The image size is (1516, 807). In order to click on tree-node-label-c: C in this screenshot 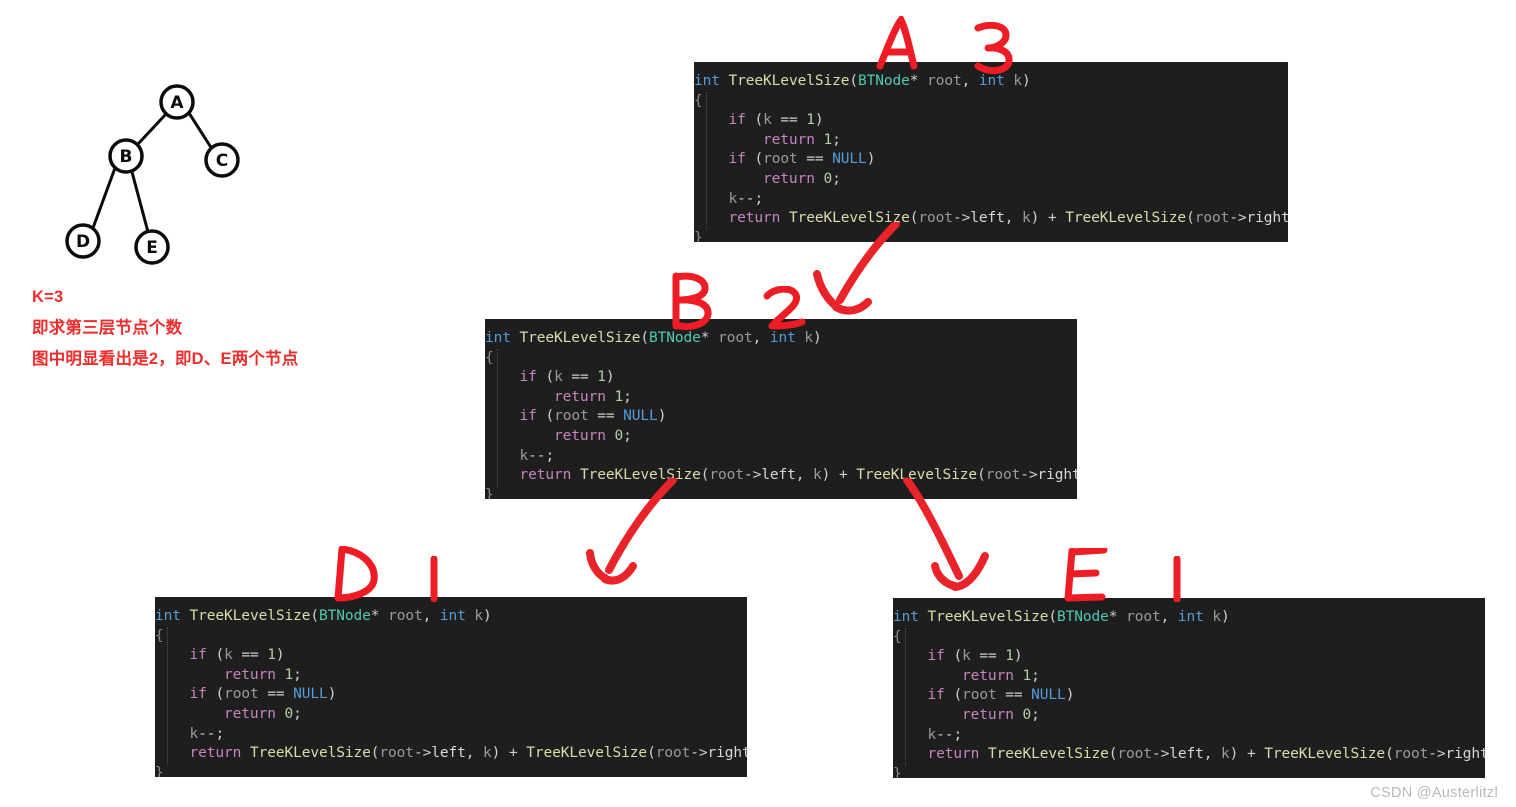, I will do `click(222, 161)`.